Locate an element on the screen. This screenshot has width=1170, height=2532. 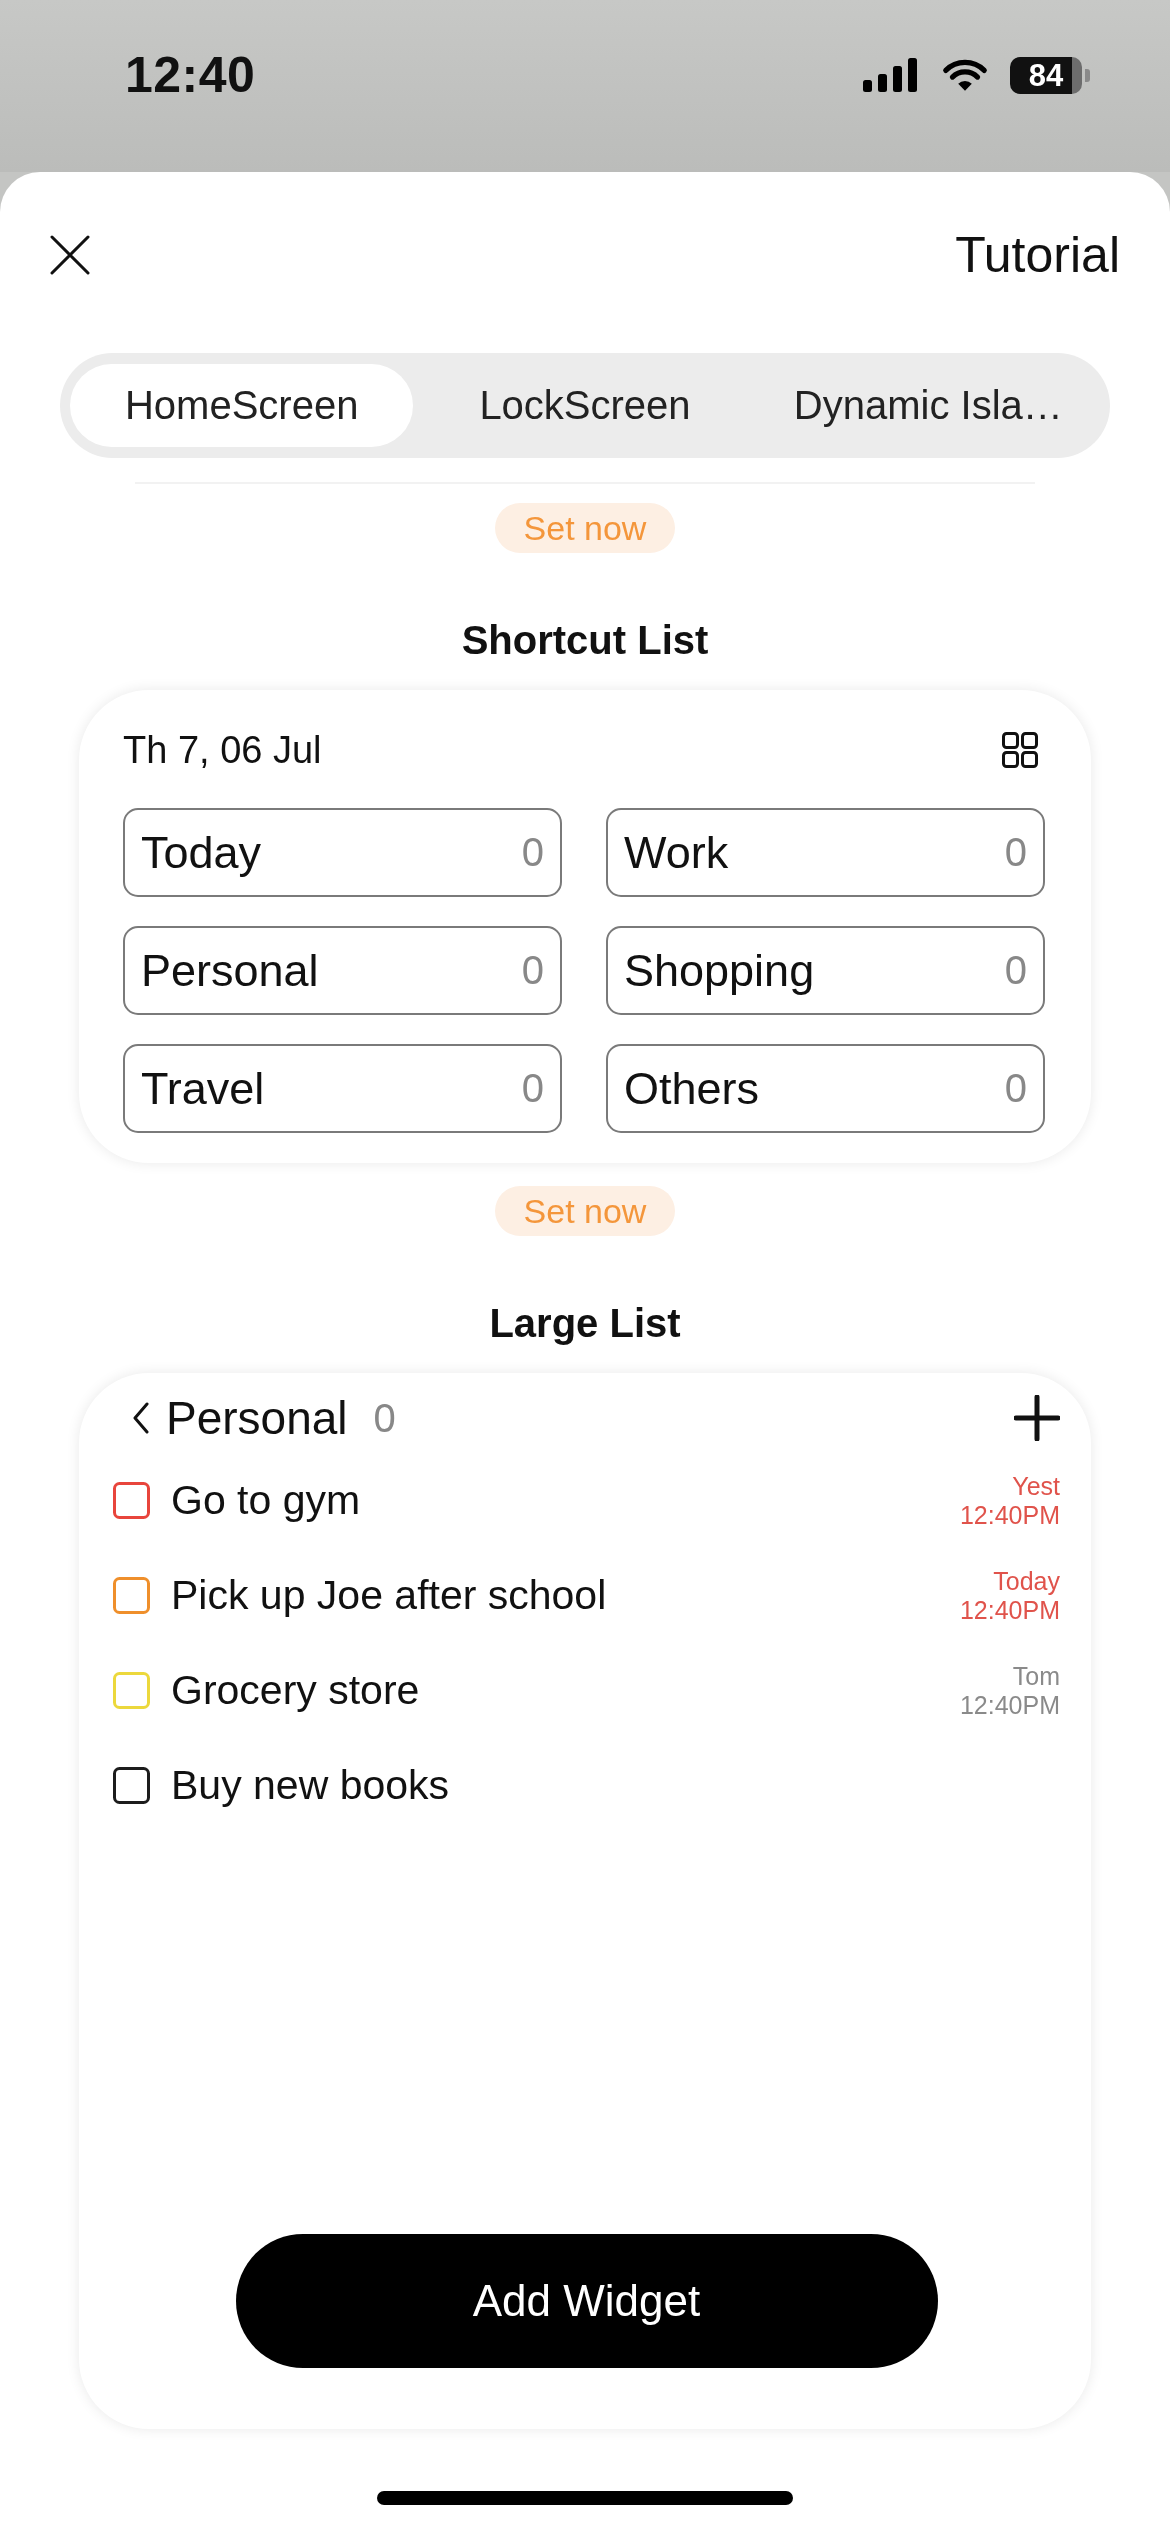
section-title: Shortcut List is located at coordinates (585, 640).